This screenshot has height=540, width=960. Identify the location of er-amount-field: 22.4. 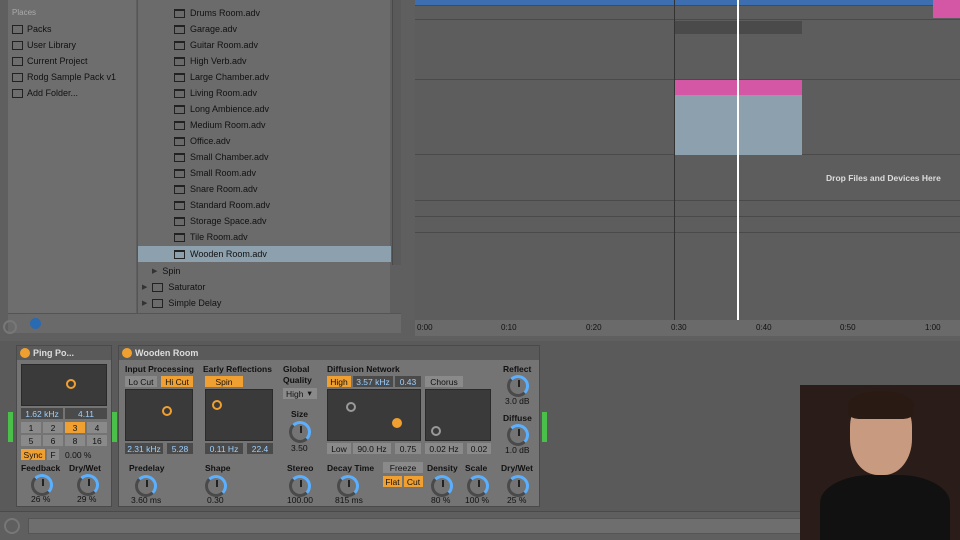
(260, 448).